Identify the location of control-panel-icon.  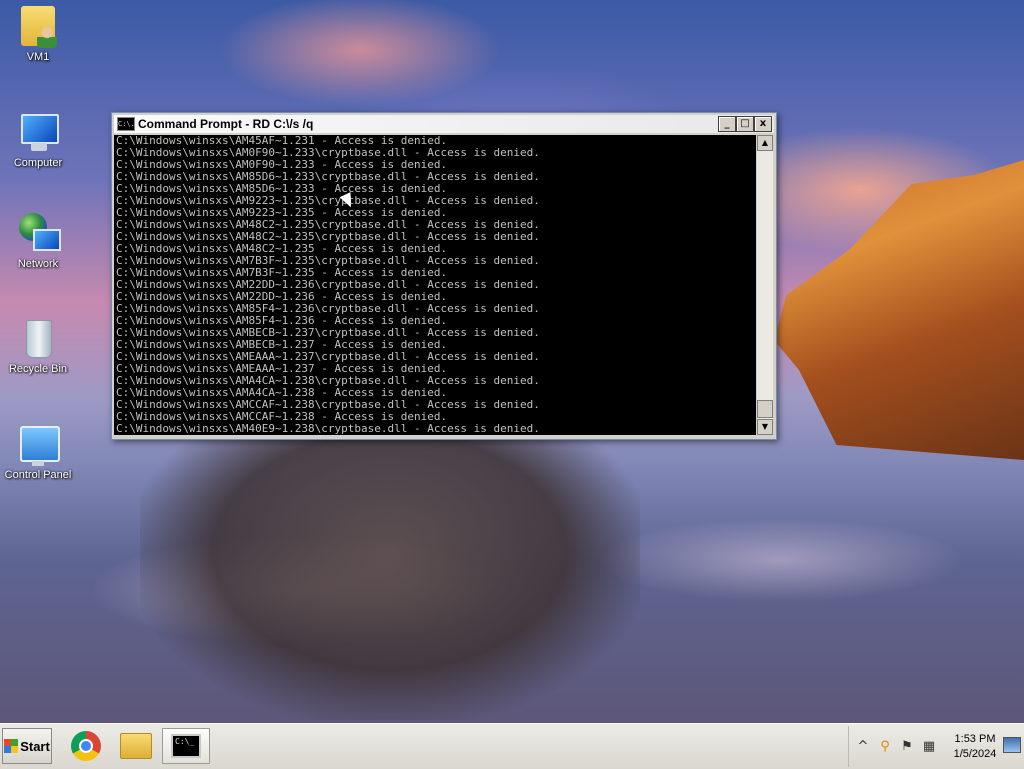
(38, 445).